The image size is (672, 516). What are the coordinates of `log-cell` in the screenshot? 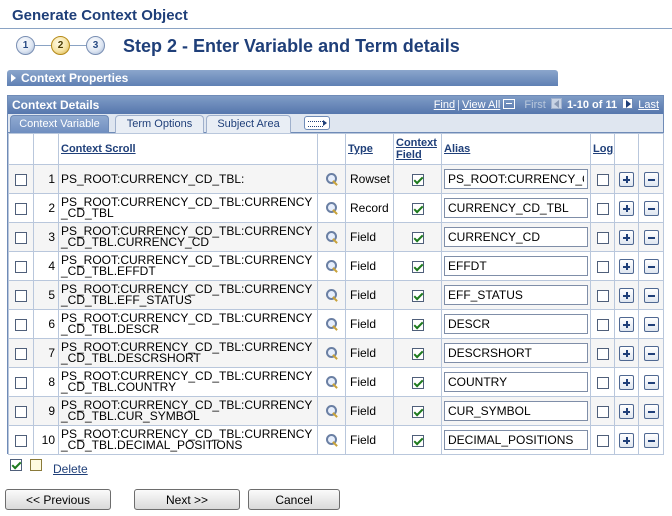 It's located at (602, 382).